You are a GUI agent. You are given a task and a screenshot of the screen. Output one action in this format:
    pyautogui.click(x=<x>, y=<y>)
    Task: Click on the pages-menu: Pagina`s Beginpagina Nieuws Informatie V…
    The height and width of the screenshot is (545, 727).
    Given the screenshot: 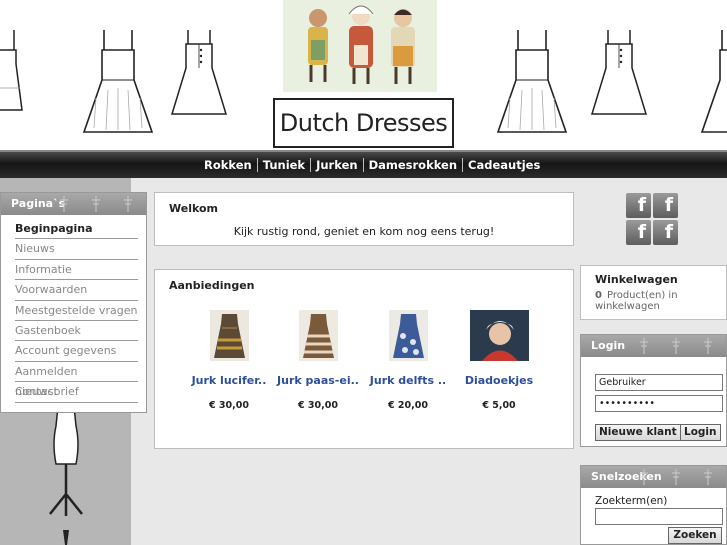 What is the action you would take?
    pyautogui.click(x=73, y=302)
    